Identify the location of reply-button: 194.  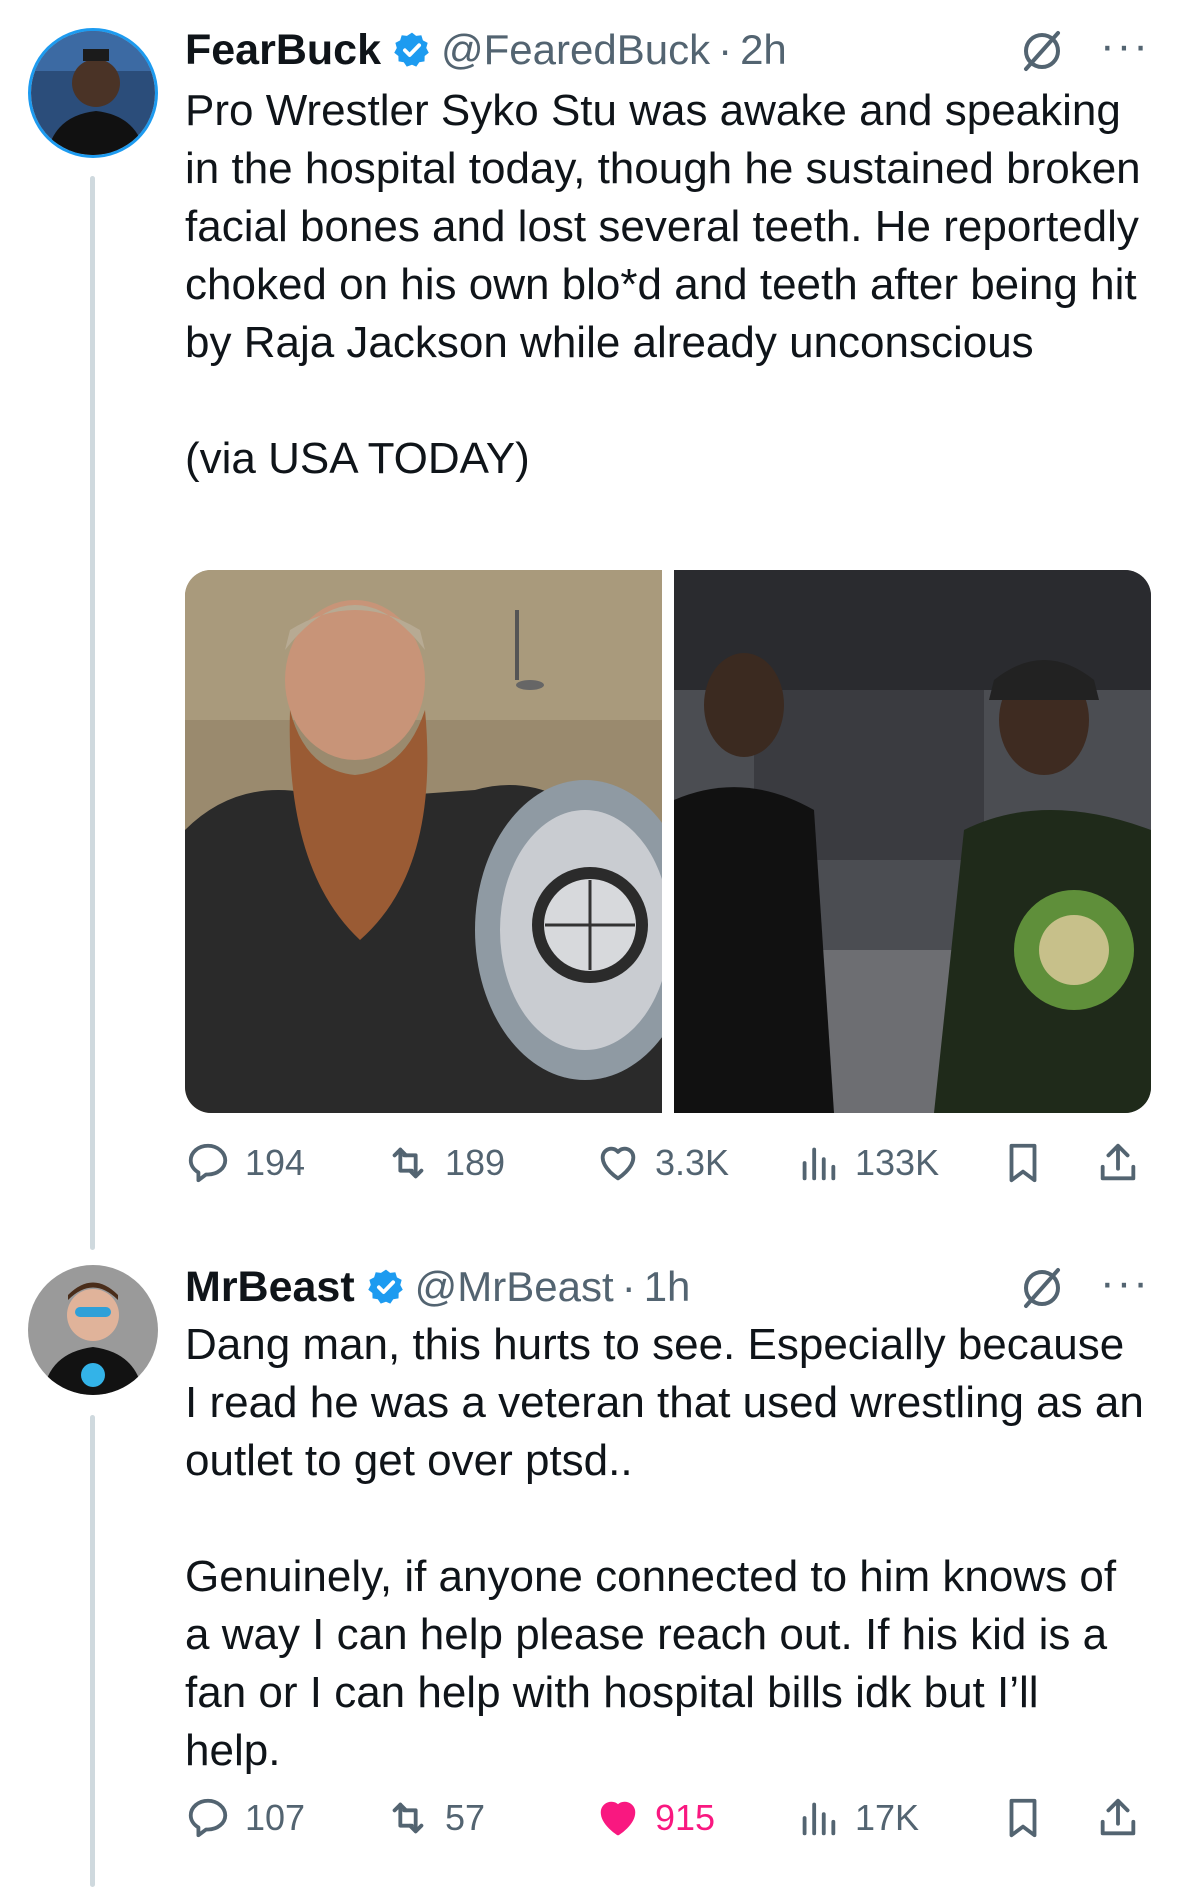
(245, 1163).